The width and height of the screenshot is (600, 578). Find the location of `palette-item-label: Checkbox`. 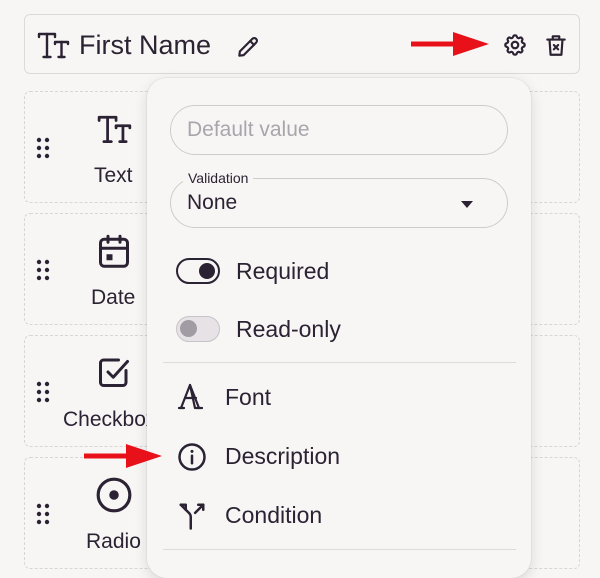

palette-item-label: Checkbox is located at coordinates (110, 419).